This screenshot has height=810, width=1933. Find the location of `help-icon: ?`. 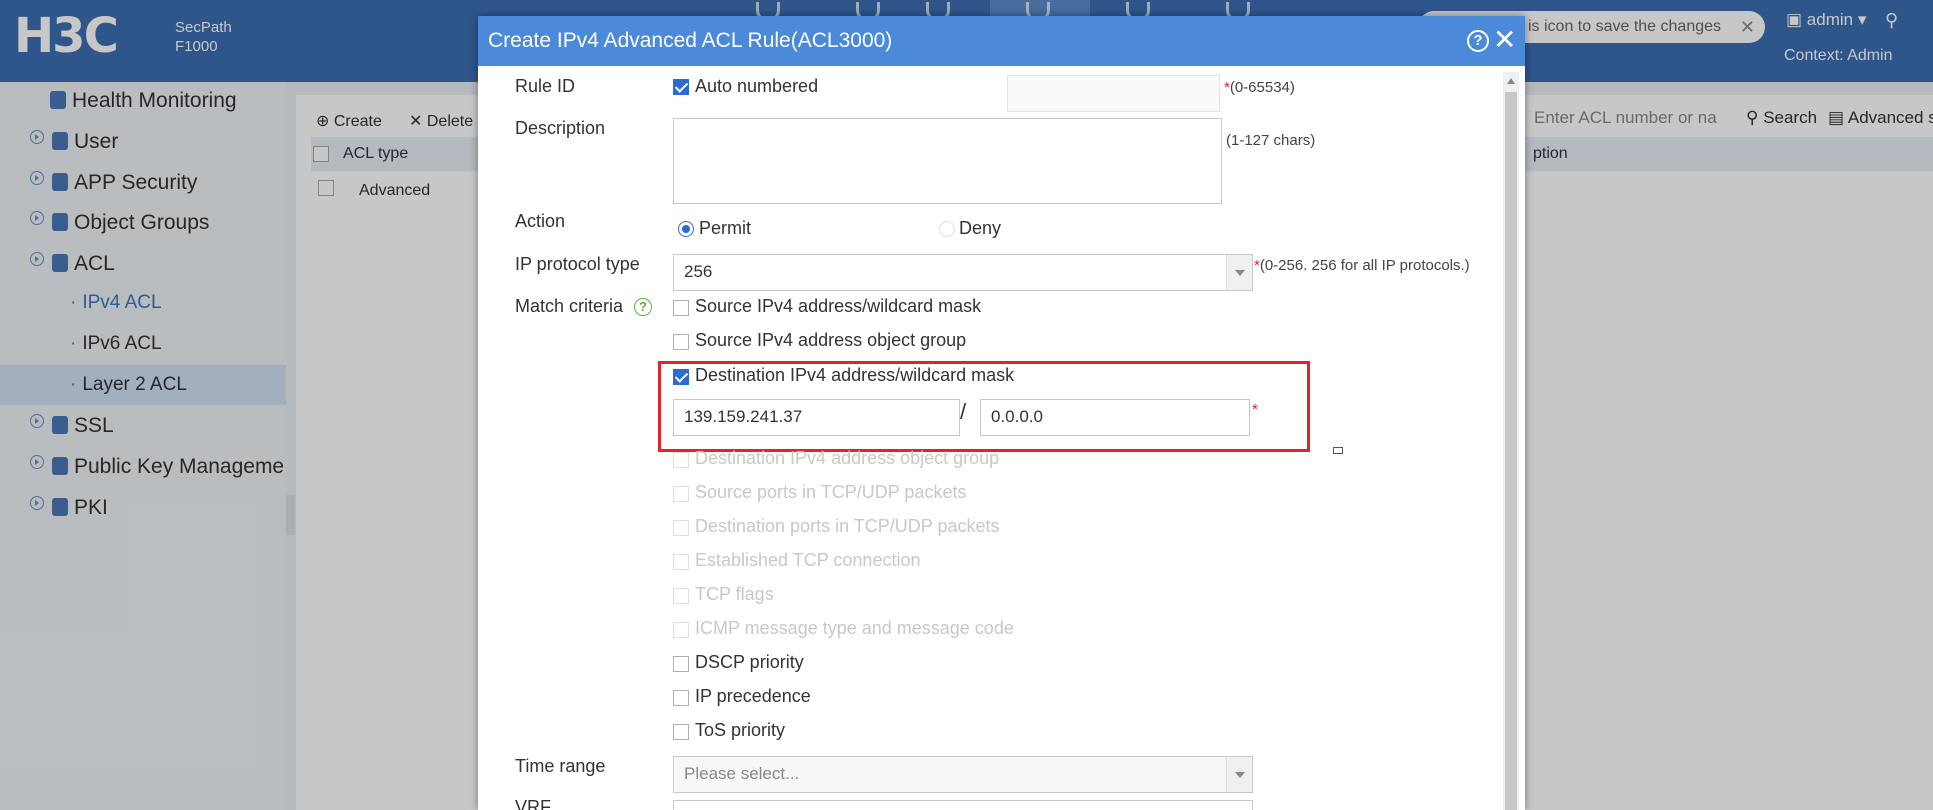

help-icon: ? is located at coordinates (1478, 41).